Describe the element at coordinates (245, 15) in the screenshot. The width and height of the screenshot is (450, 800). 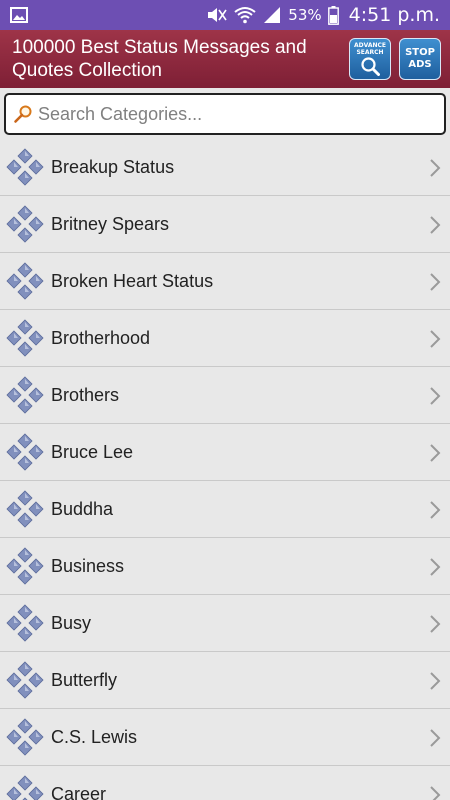
I see `wifi-icon` at that location.